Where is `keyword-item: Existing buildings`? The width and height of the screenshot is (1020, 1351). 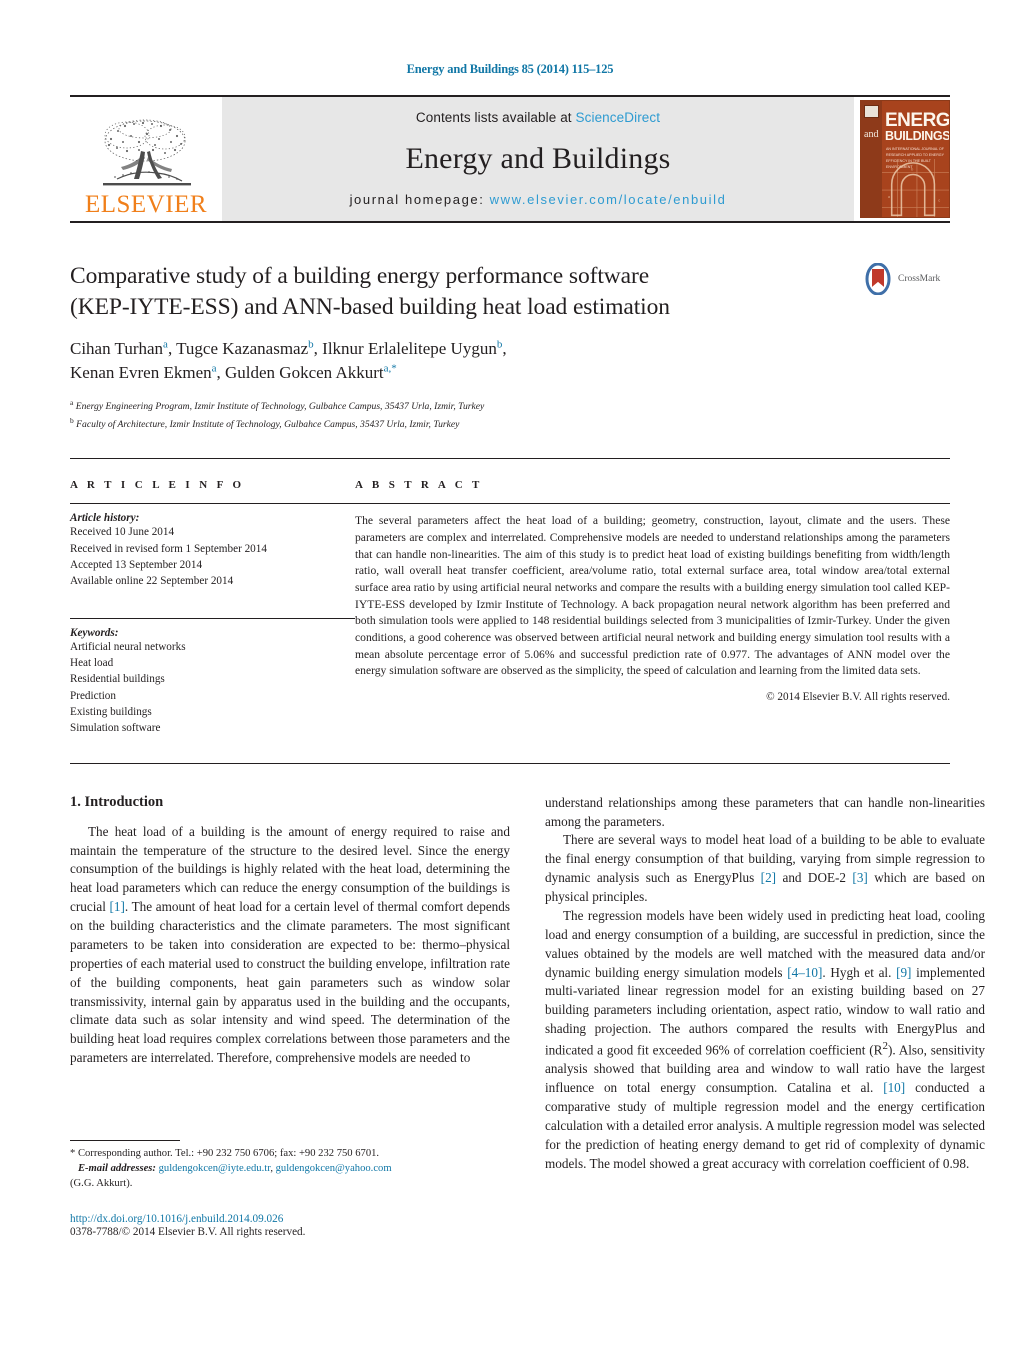 keyword-item: Existing buildings is located at coordinates (111, 711).